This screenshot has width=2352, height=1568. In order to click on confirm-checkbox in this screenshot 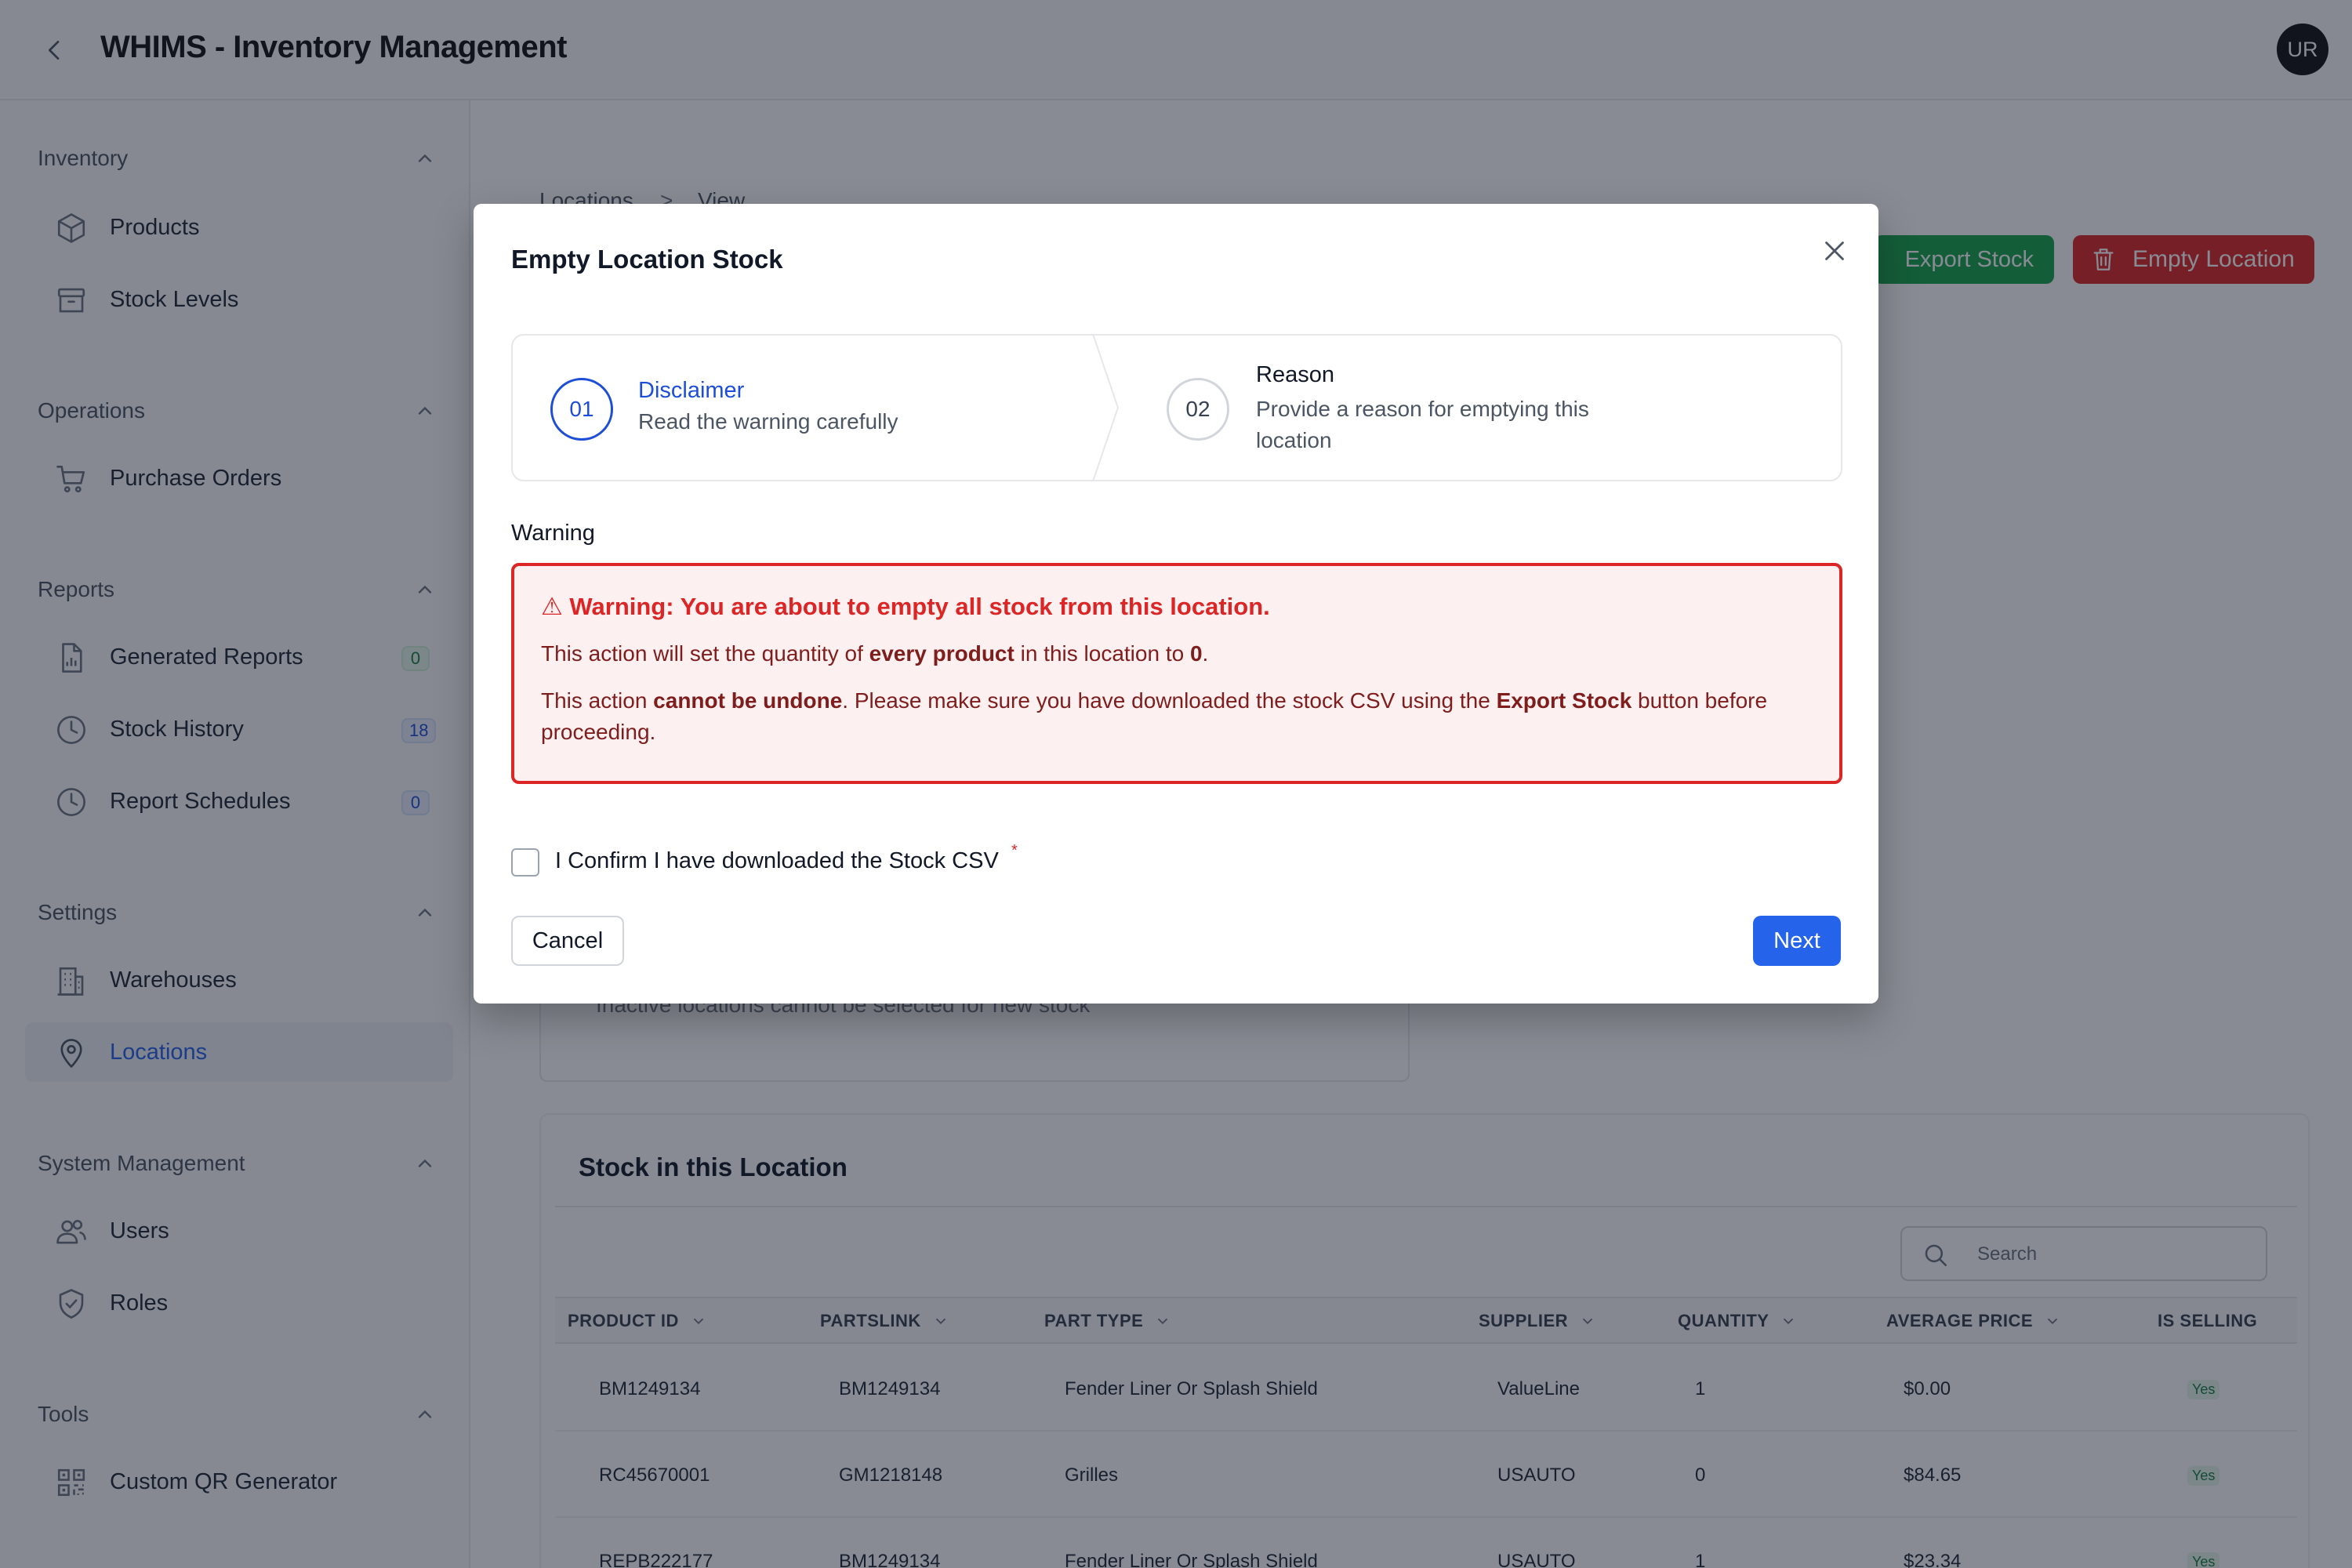, I will do `click(525, 862)`.